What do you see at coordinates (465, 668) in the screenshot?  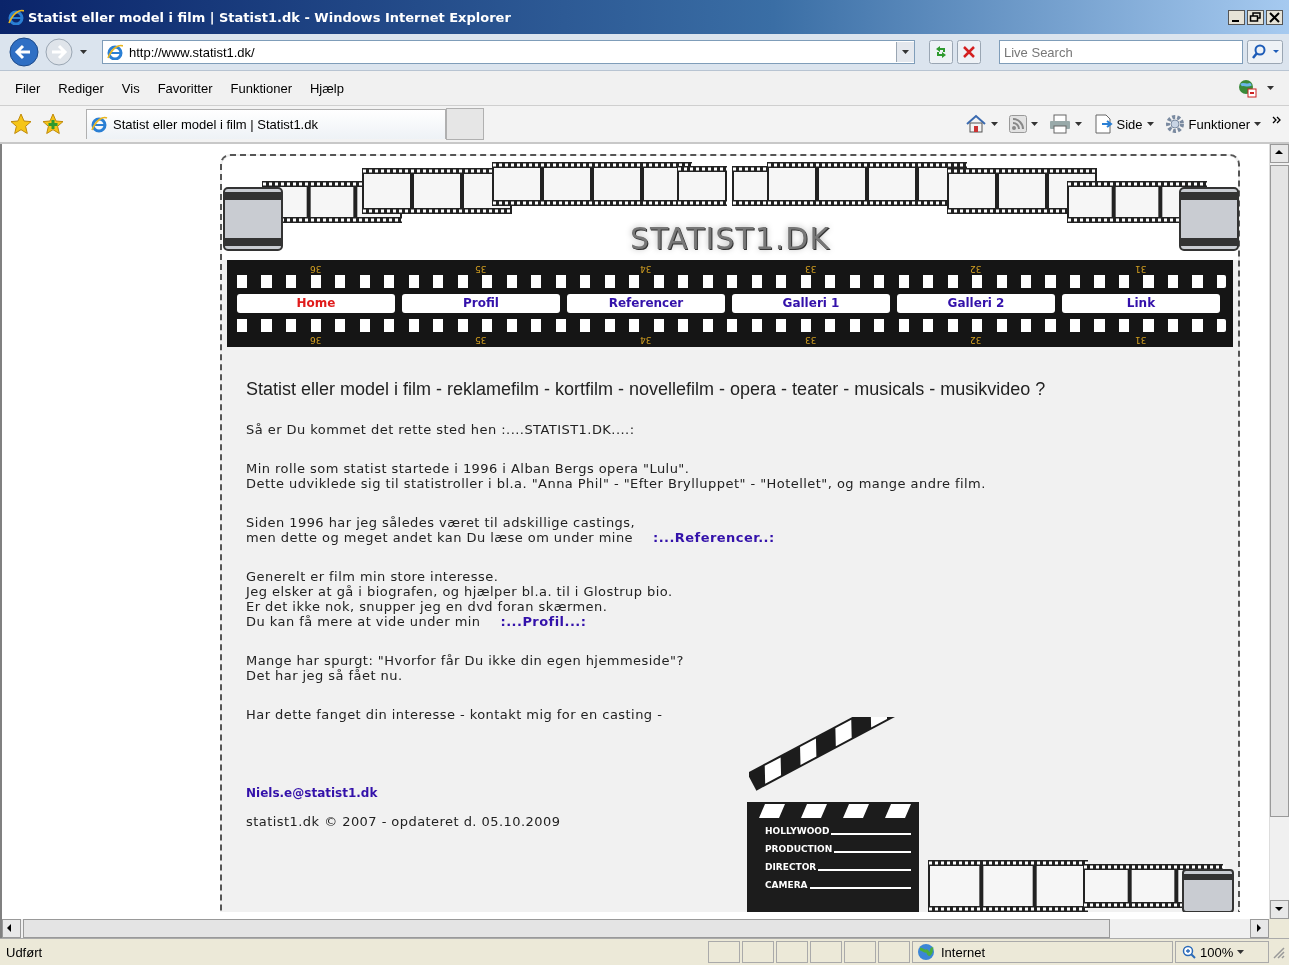 I see `paragraph: Mange har spurgt: "Hvorfor får Du ikke din egen hjemmeside"? Det har jeg så fået nu.` at bounding box center [465, 668].